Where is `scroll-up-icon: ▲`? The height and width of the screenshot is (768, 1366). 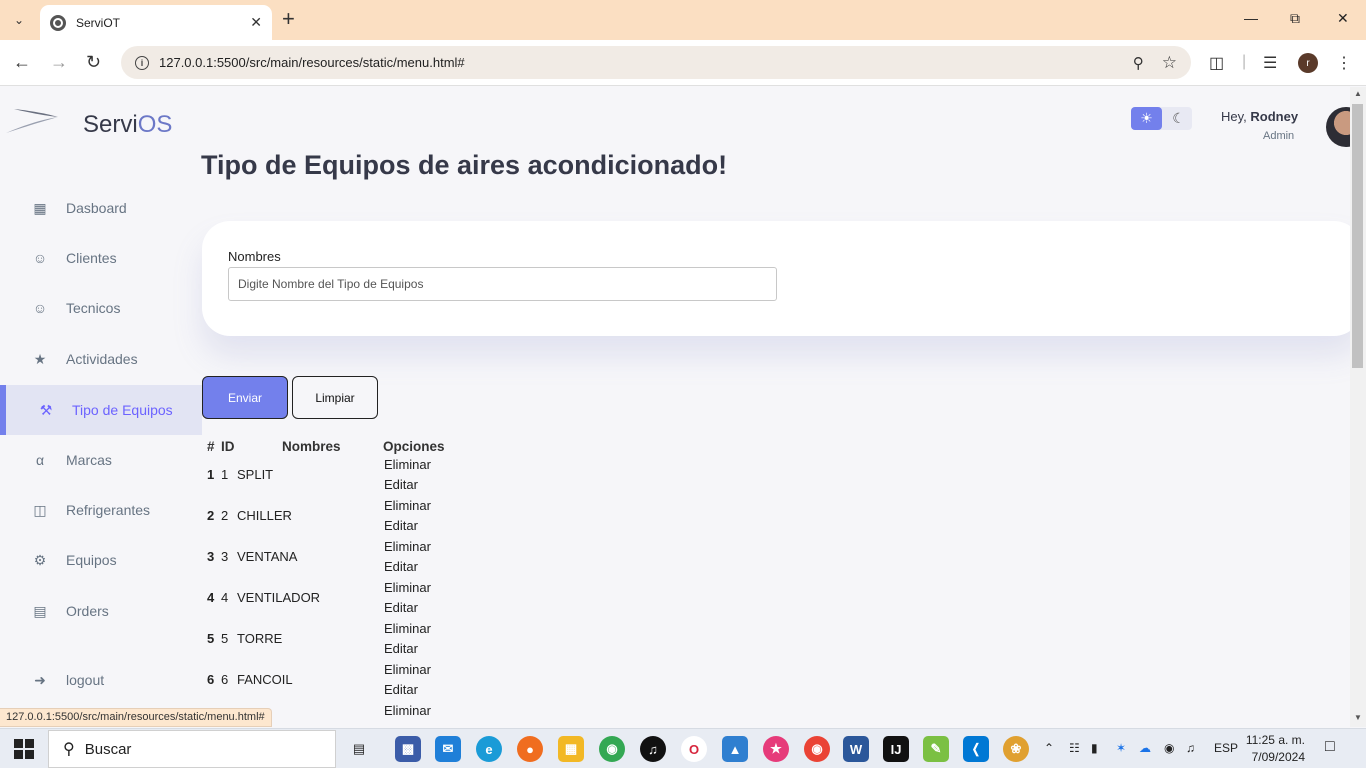
scroll-up-icon: ▲ is located at coordinates (1358, 93).